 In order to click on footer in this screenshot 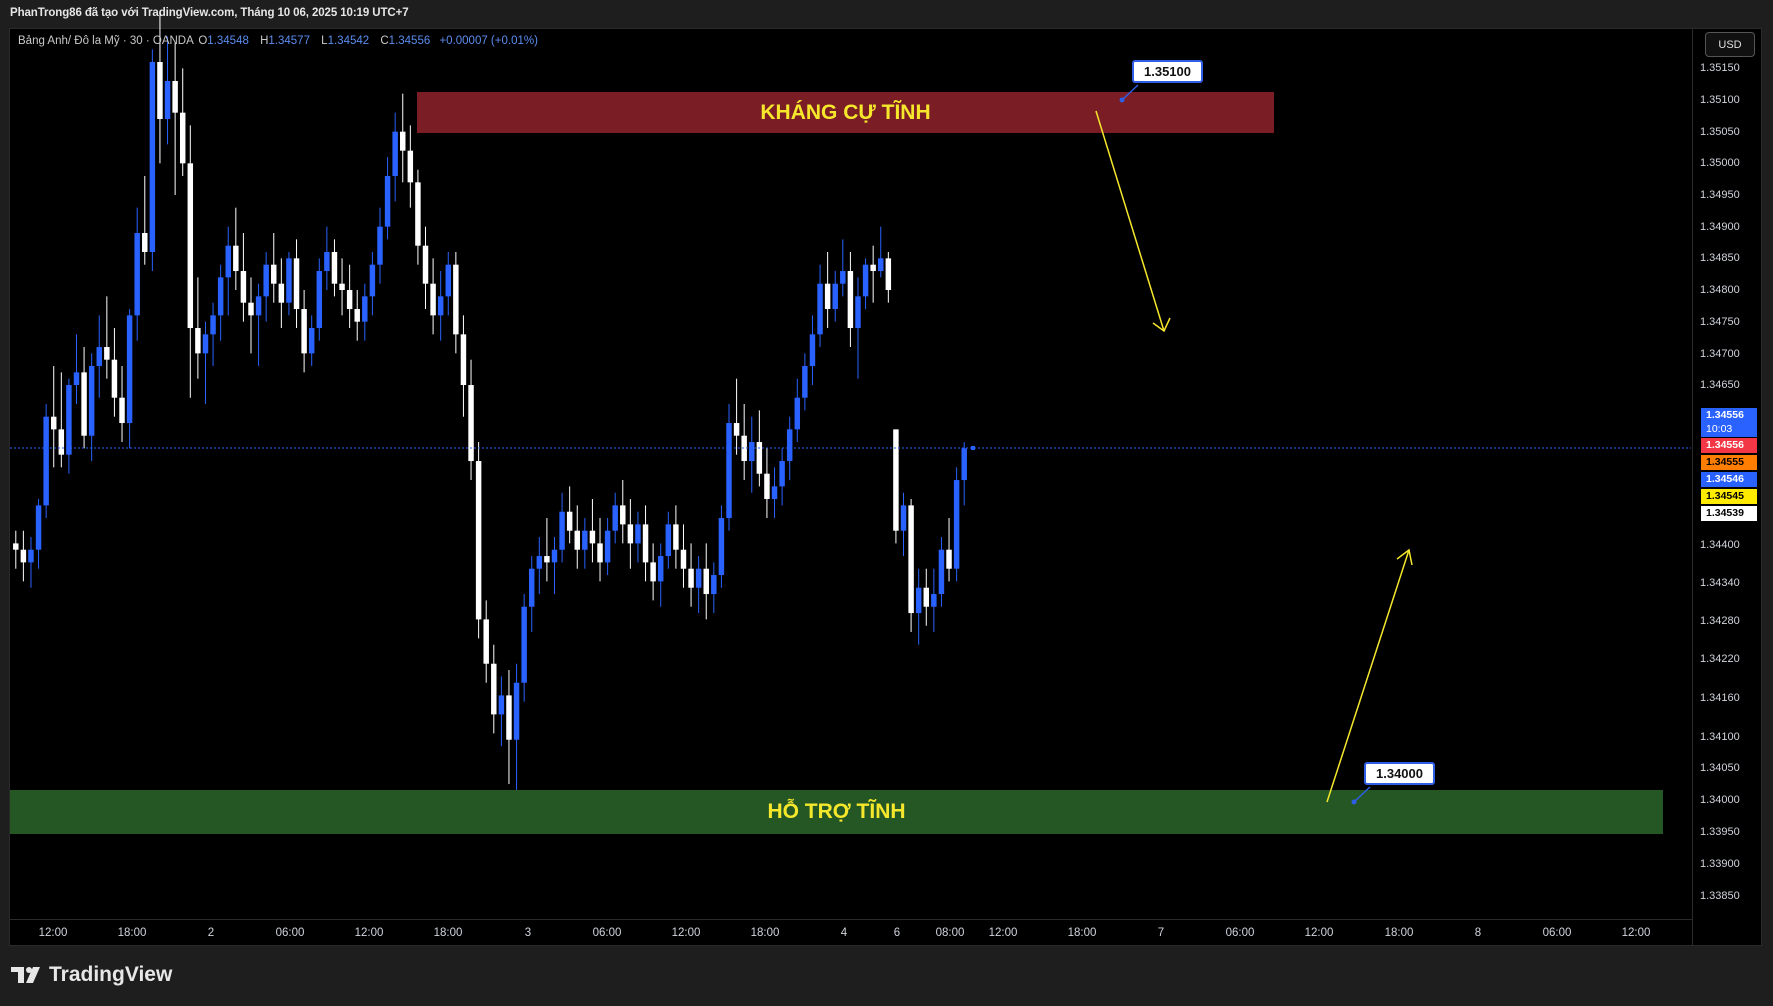, I will do `click(886, 976)`.